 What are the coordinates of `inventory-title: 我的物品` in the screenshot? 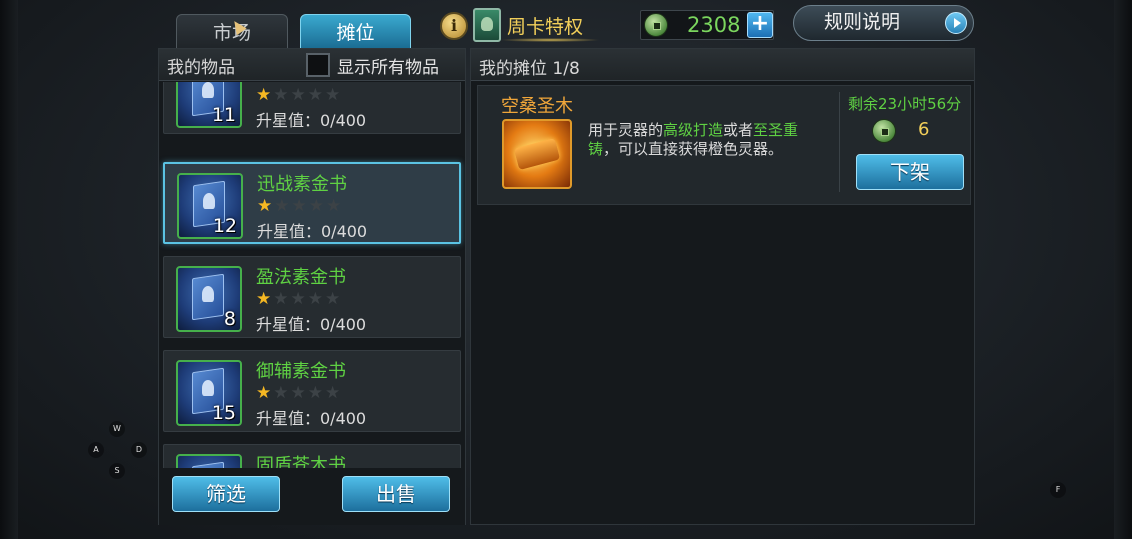 It's located at (201, 68).